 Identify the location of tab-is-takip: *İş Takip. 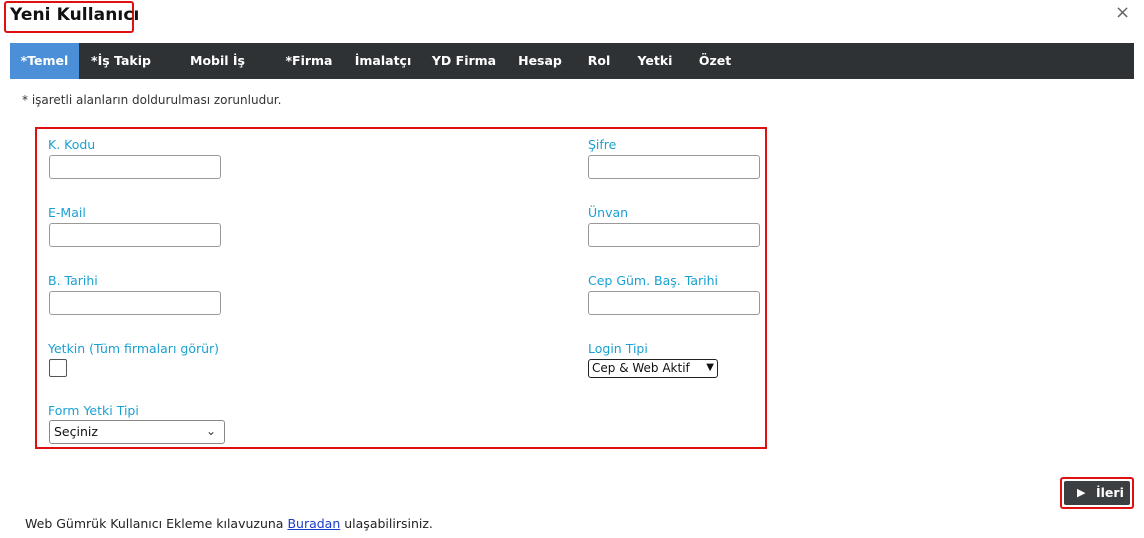
(121, 61).